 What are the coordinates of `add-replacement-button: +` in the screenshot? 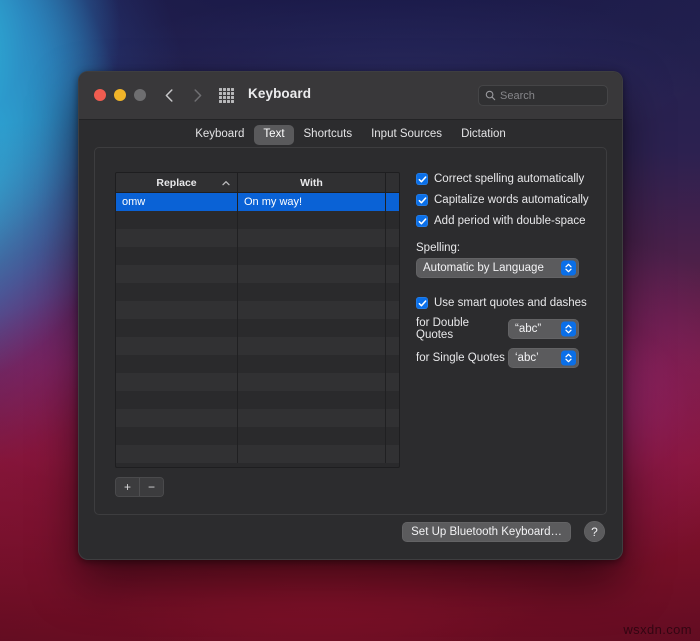 It's located at (127, 487).